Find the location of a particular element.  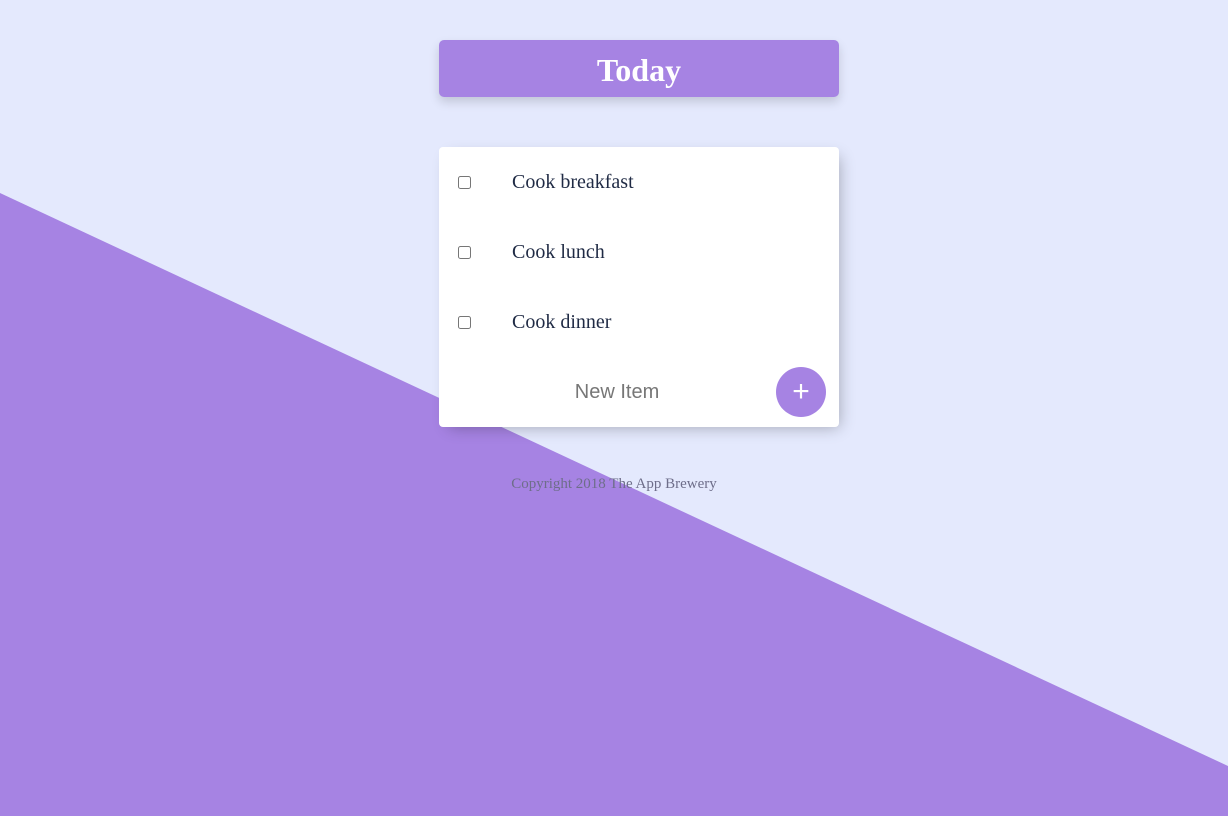

plus-icon: + is located at coordinates (801, 391).